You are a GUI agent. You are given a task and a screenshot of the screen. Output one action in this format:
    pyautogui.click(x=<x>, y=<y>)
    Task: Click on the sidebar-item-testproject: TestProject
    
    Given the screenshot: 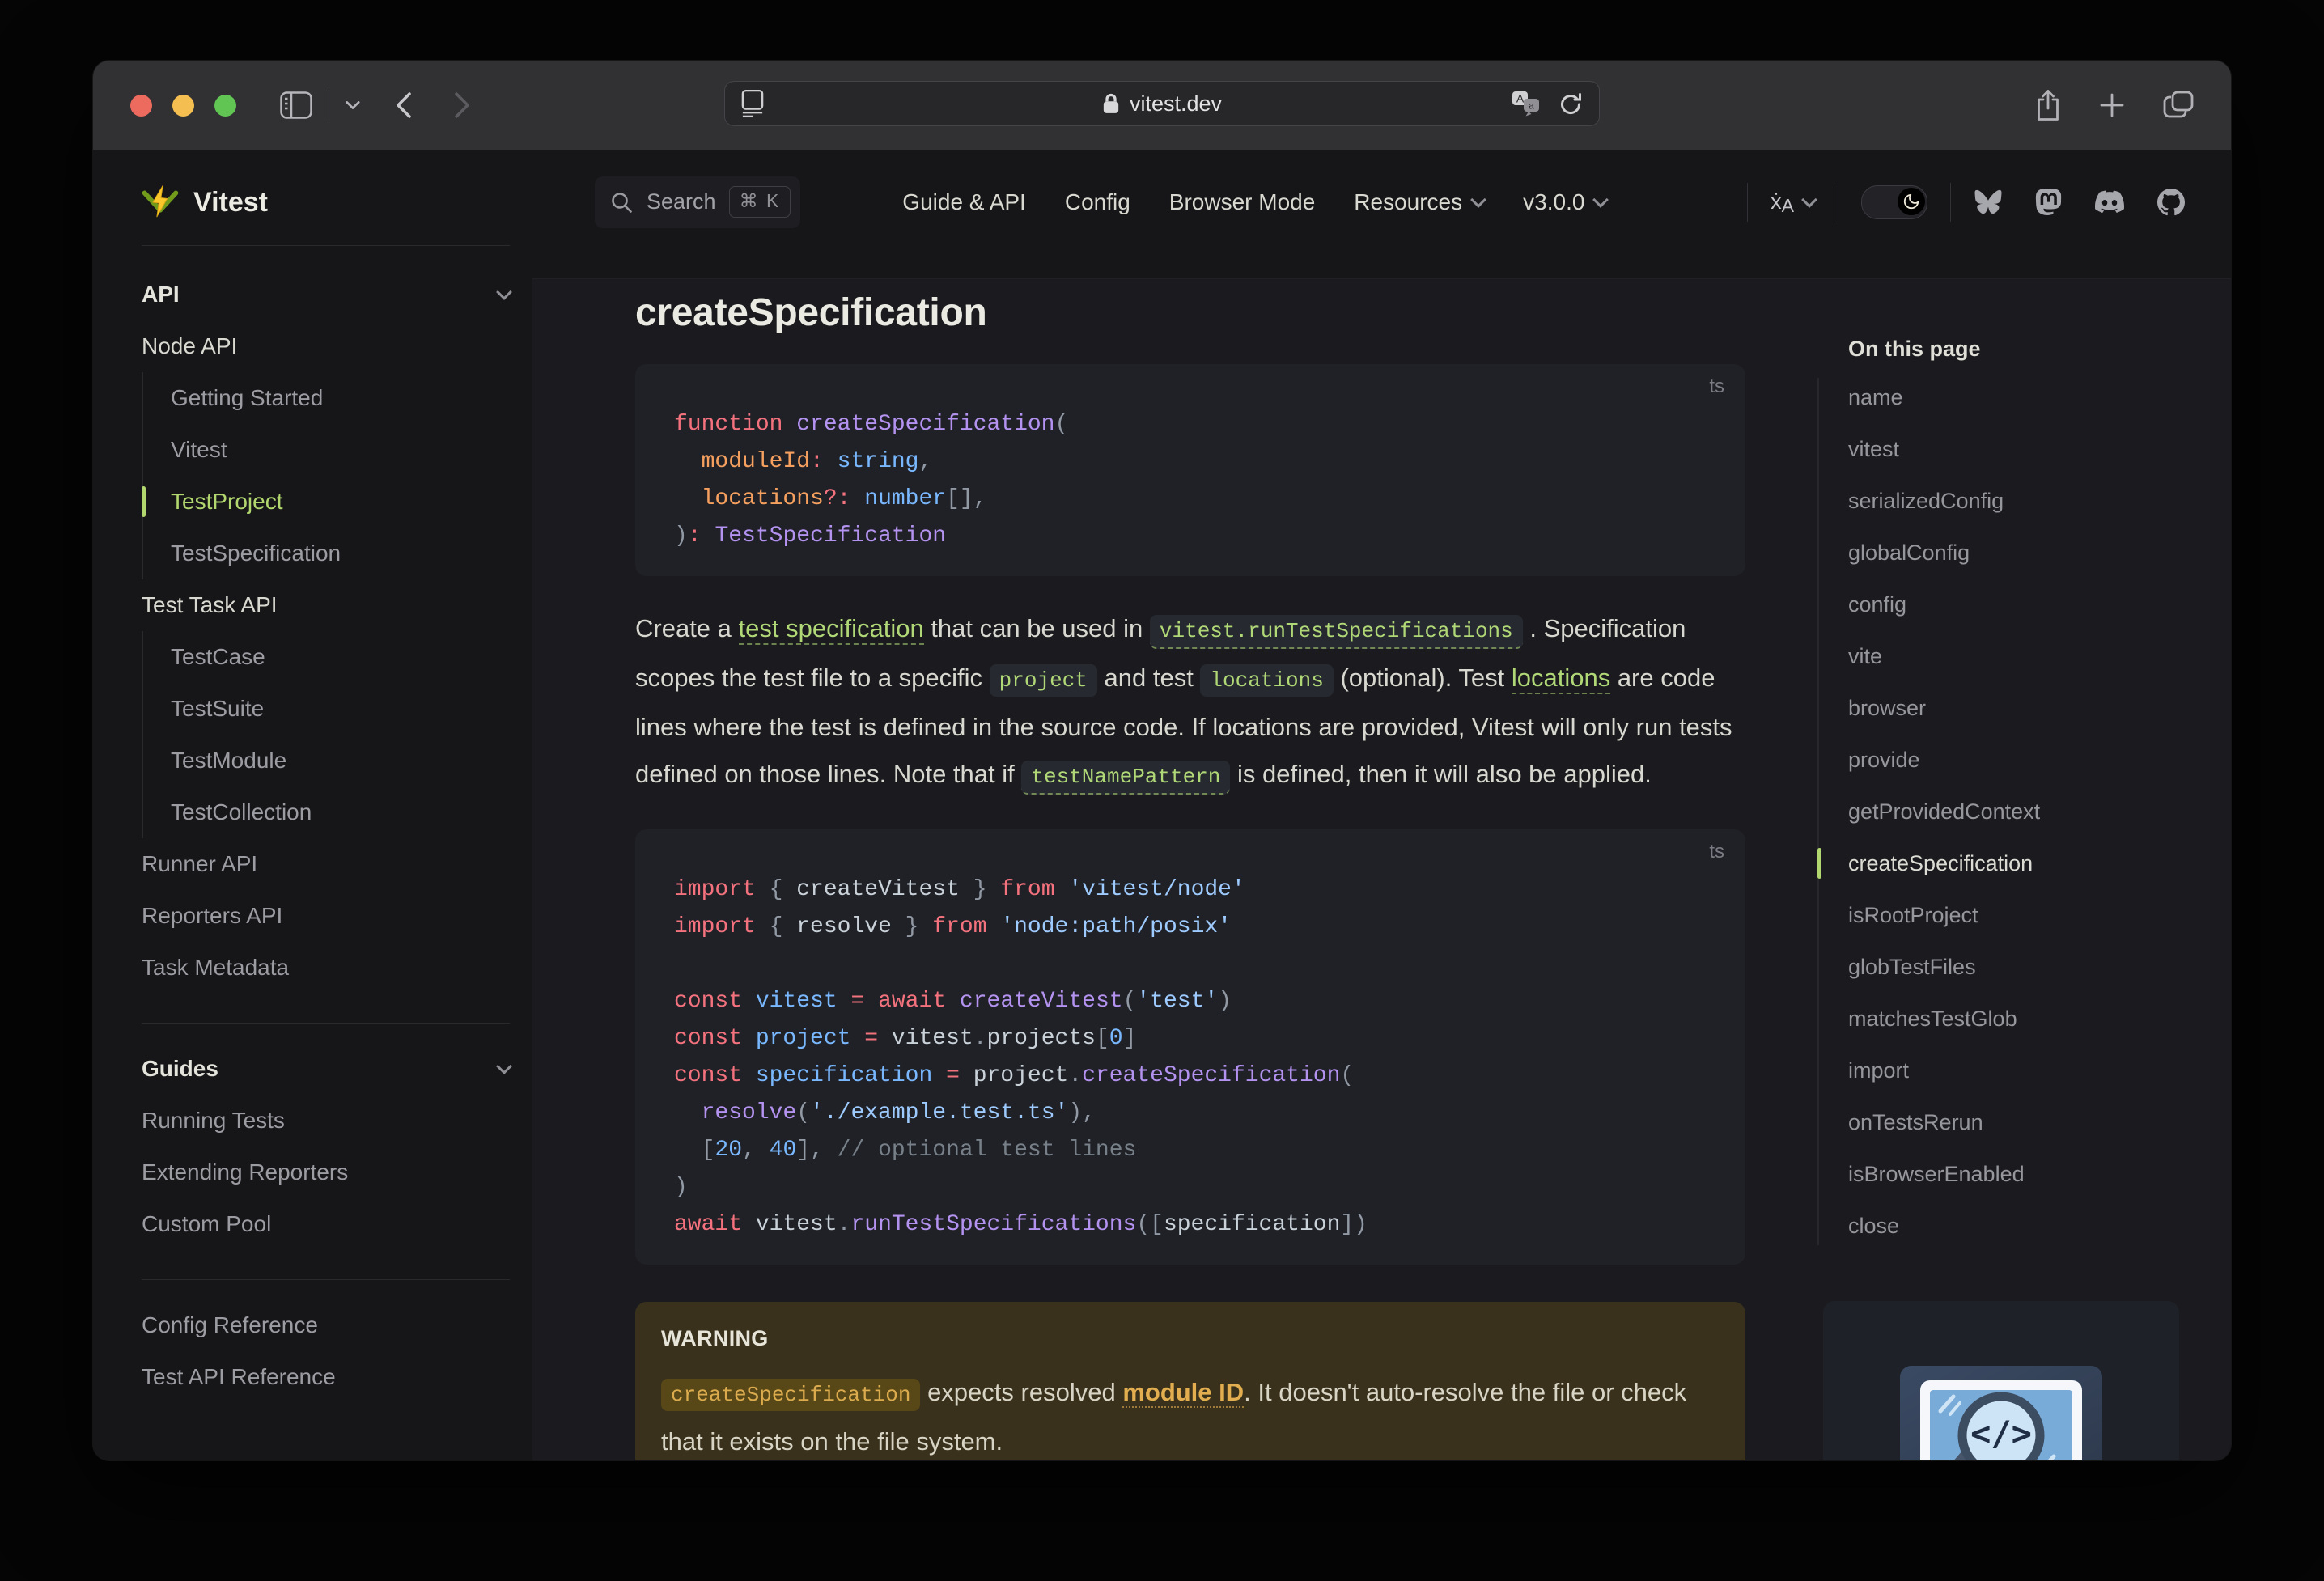 What is the action you would take?
    pyautogui.click(x=326, y=502)
    